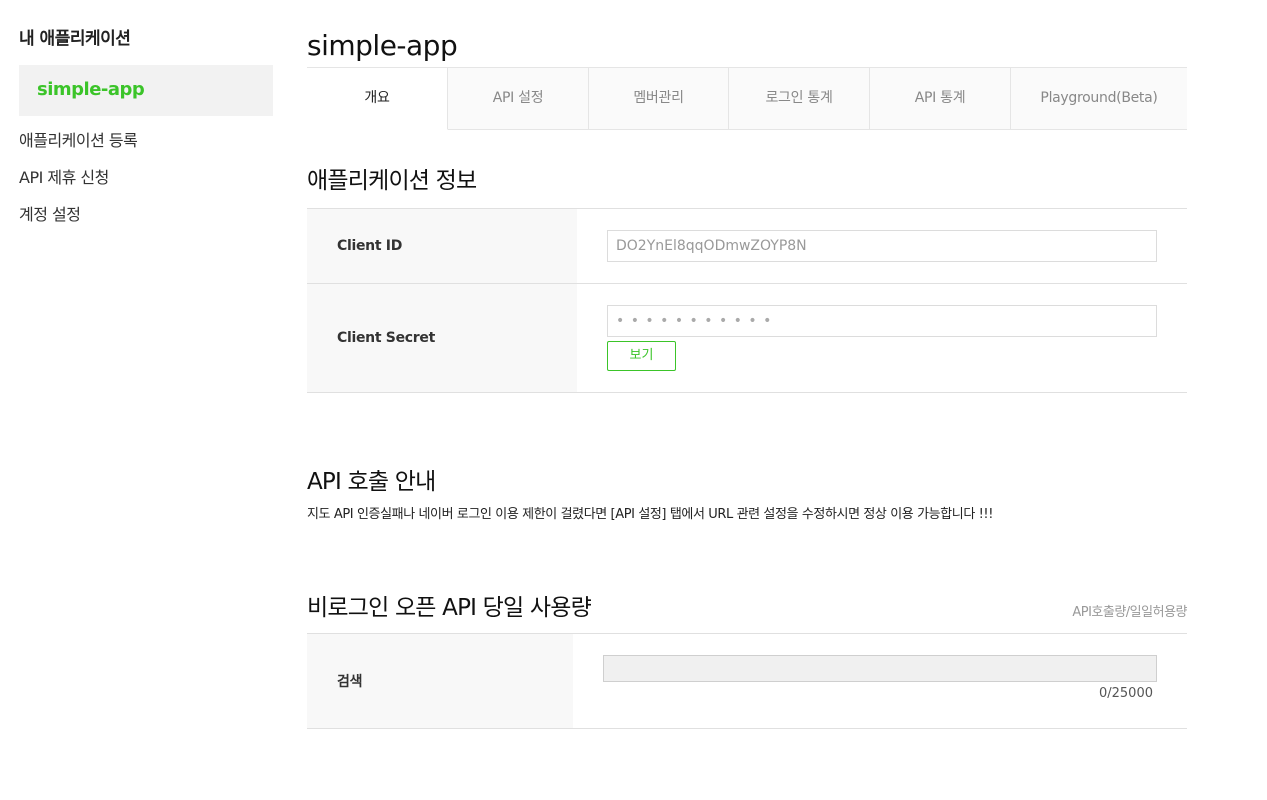 This screenshot has width=1267, height=800. What do you see at coordinates (449, 608) in the screenshot?
I see `usage-heading: 비로그인 오픈 API 당일 사용량` at bounding box center [449, 608].